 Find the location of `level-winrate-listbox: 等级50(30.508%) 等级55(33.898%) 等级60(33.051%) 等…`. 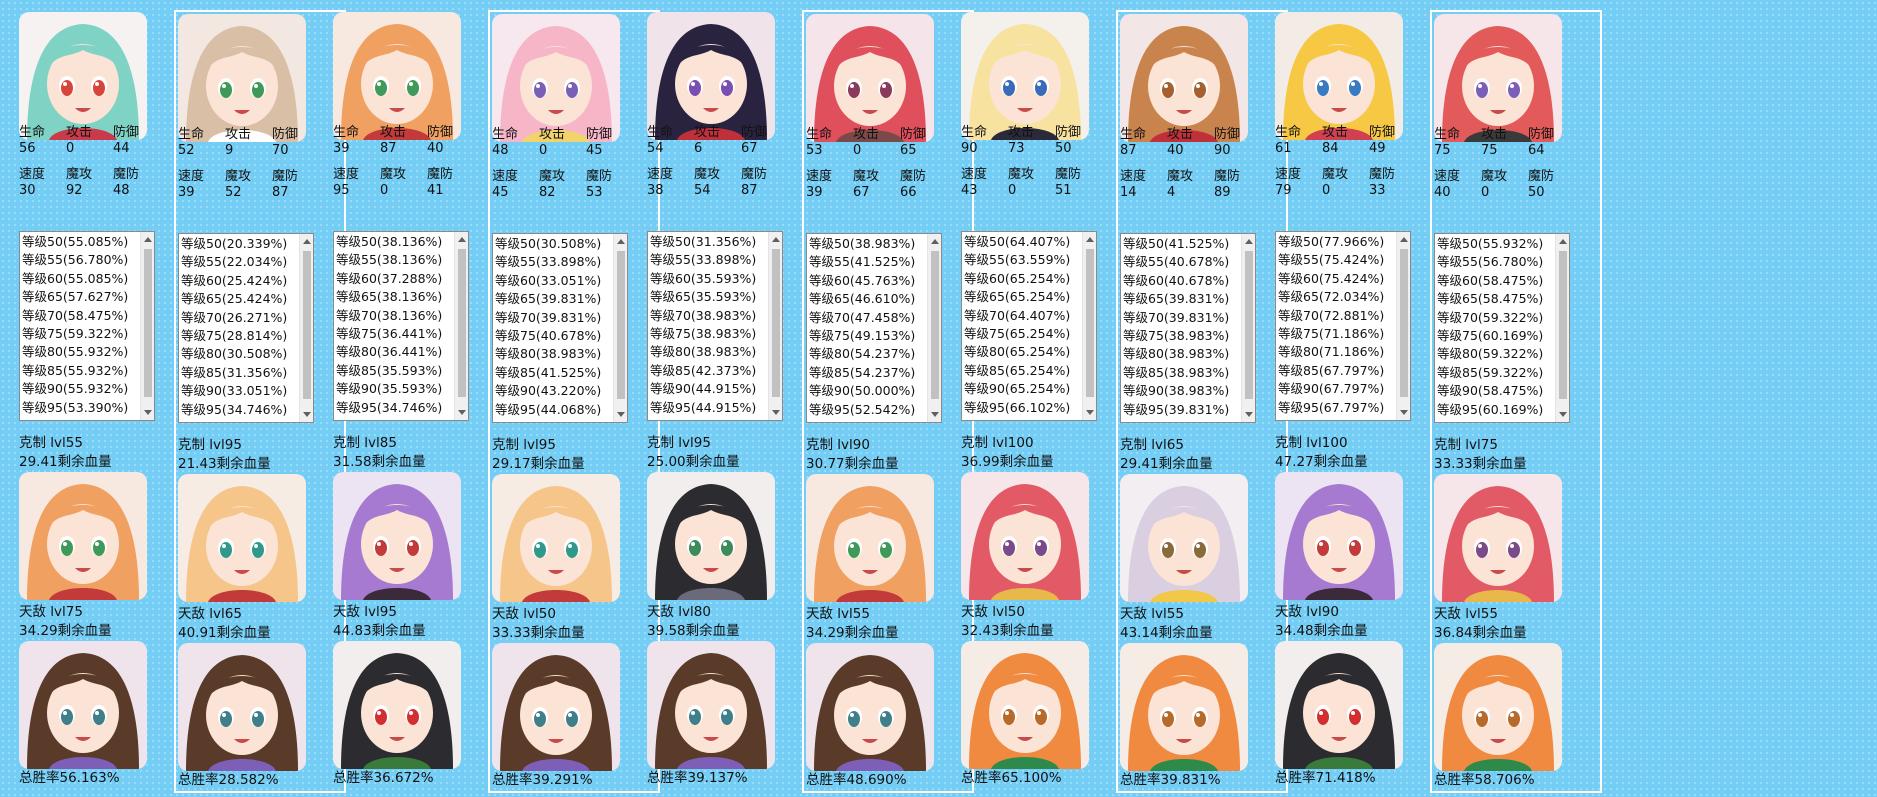

level-winrate-listbox: 等级50(30.508%) 等级55(33.898%) 等级60(33.051%) 等… is located at coordinates (560, 328).